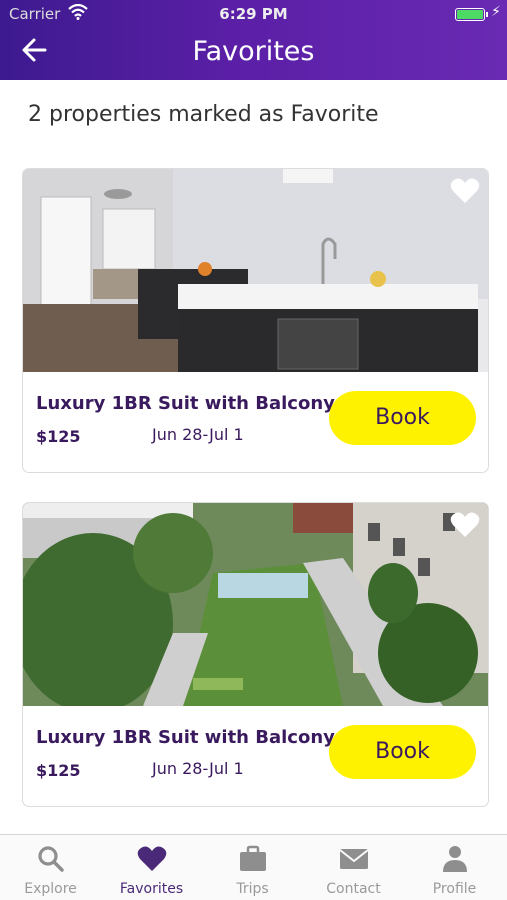  Describe the element at coordinates (454, 889) in the screenshot. I see `tab-label: Profile` at that location.